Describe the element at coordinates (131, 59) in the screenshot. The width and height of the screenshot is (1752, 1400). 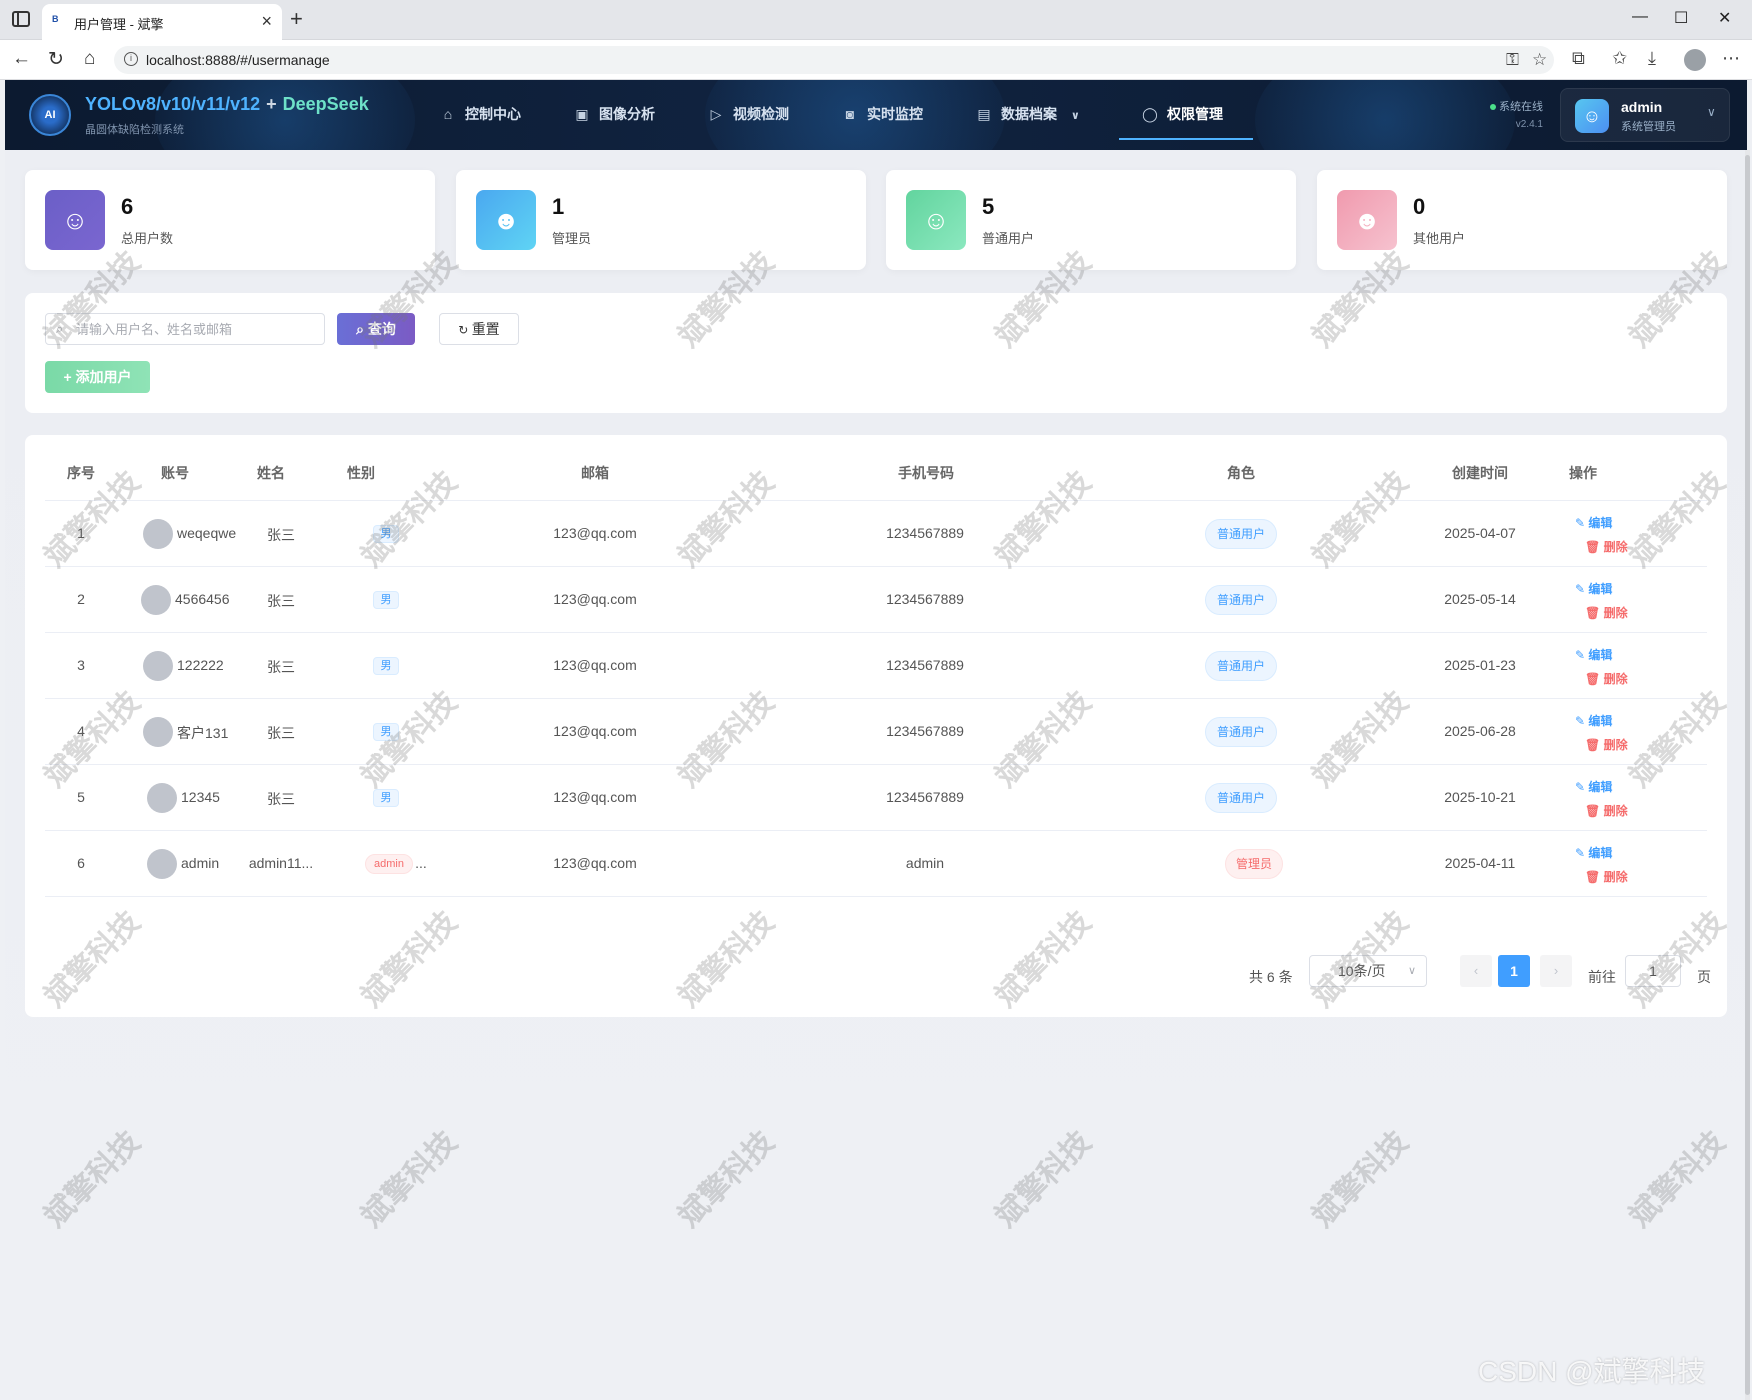
I see `site-info-icon: i` at that location.